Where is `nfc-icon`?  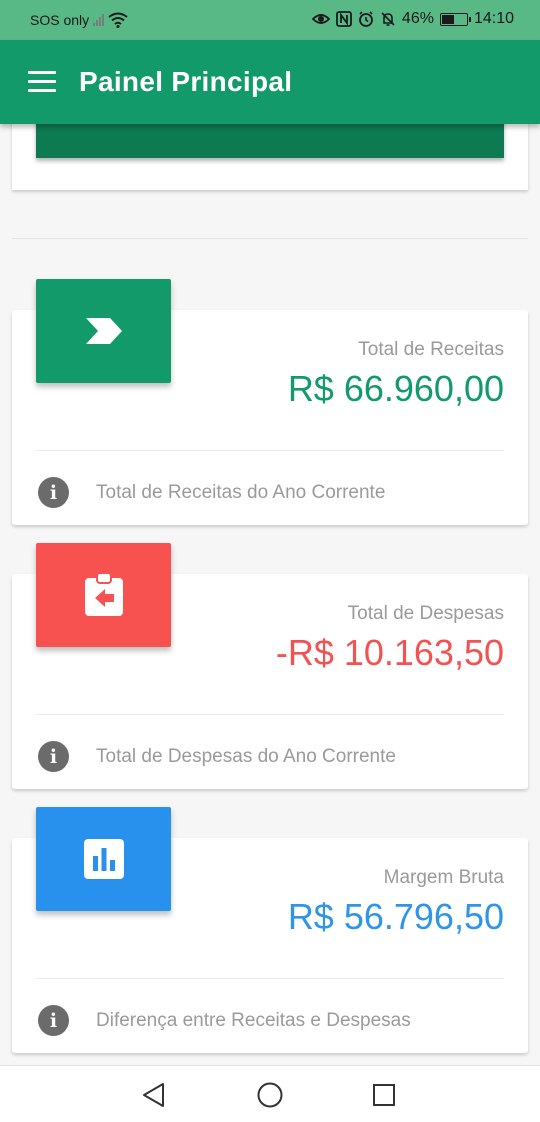 nfc-icon is located at coordinates (344, 19).